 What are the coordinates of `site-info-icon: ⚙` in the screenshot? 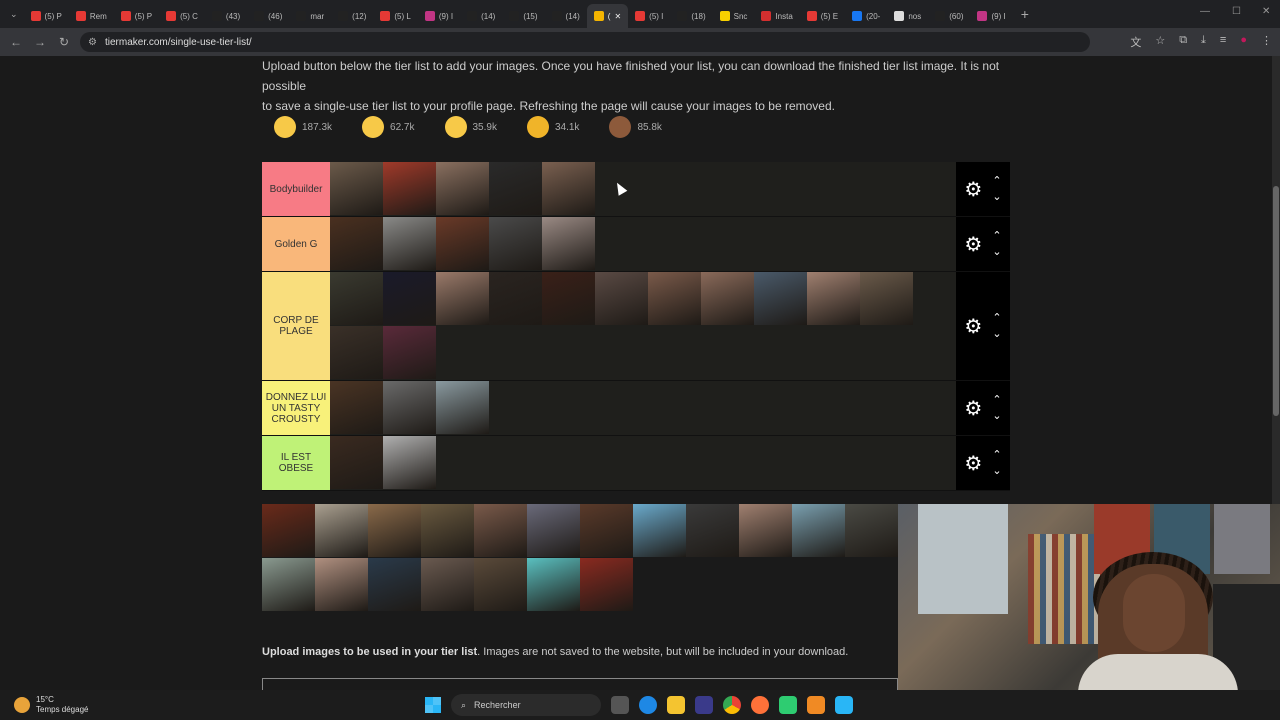 It's located at (92, 42).